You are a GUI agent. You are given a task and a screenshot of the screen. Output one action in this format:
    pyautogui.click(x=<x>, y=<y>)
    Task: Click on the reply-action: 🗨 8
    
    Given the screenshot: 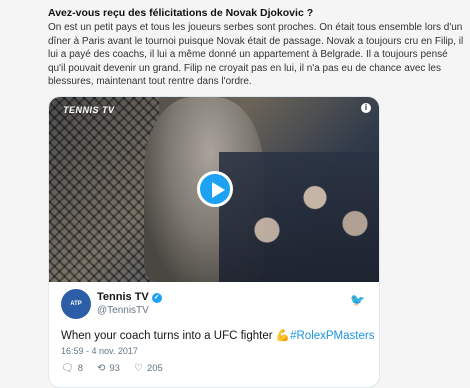 What is the action you would take?
    pyautogui.click(x=72, y=368)
    